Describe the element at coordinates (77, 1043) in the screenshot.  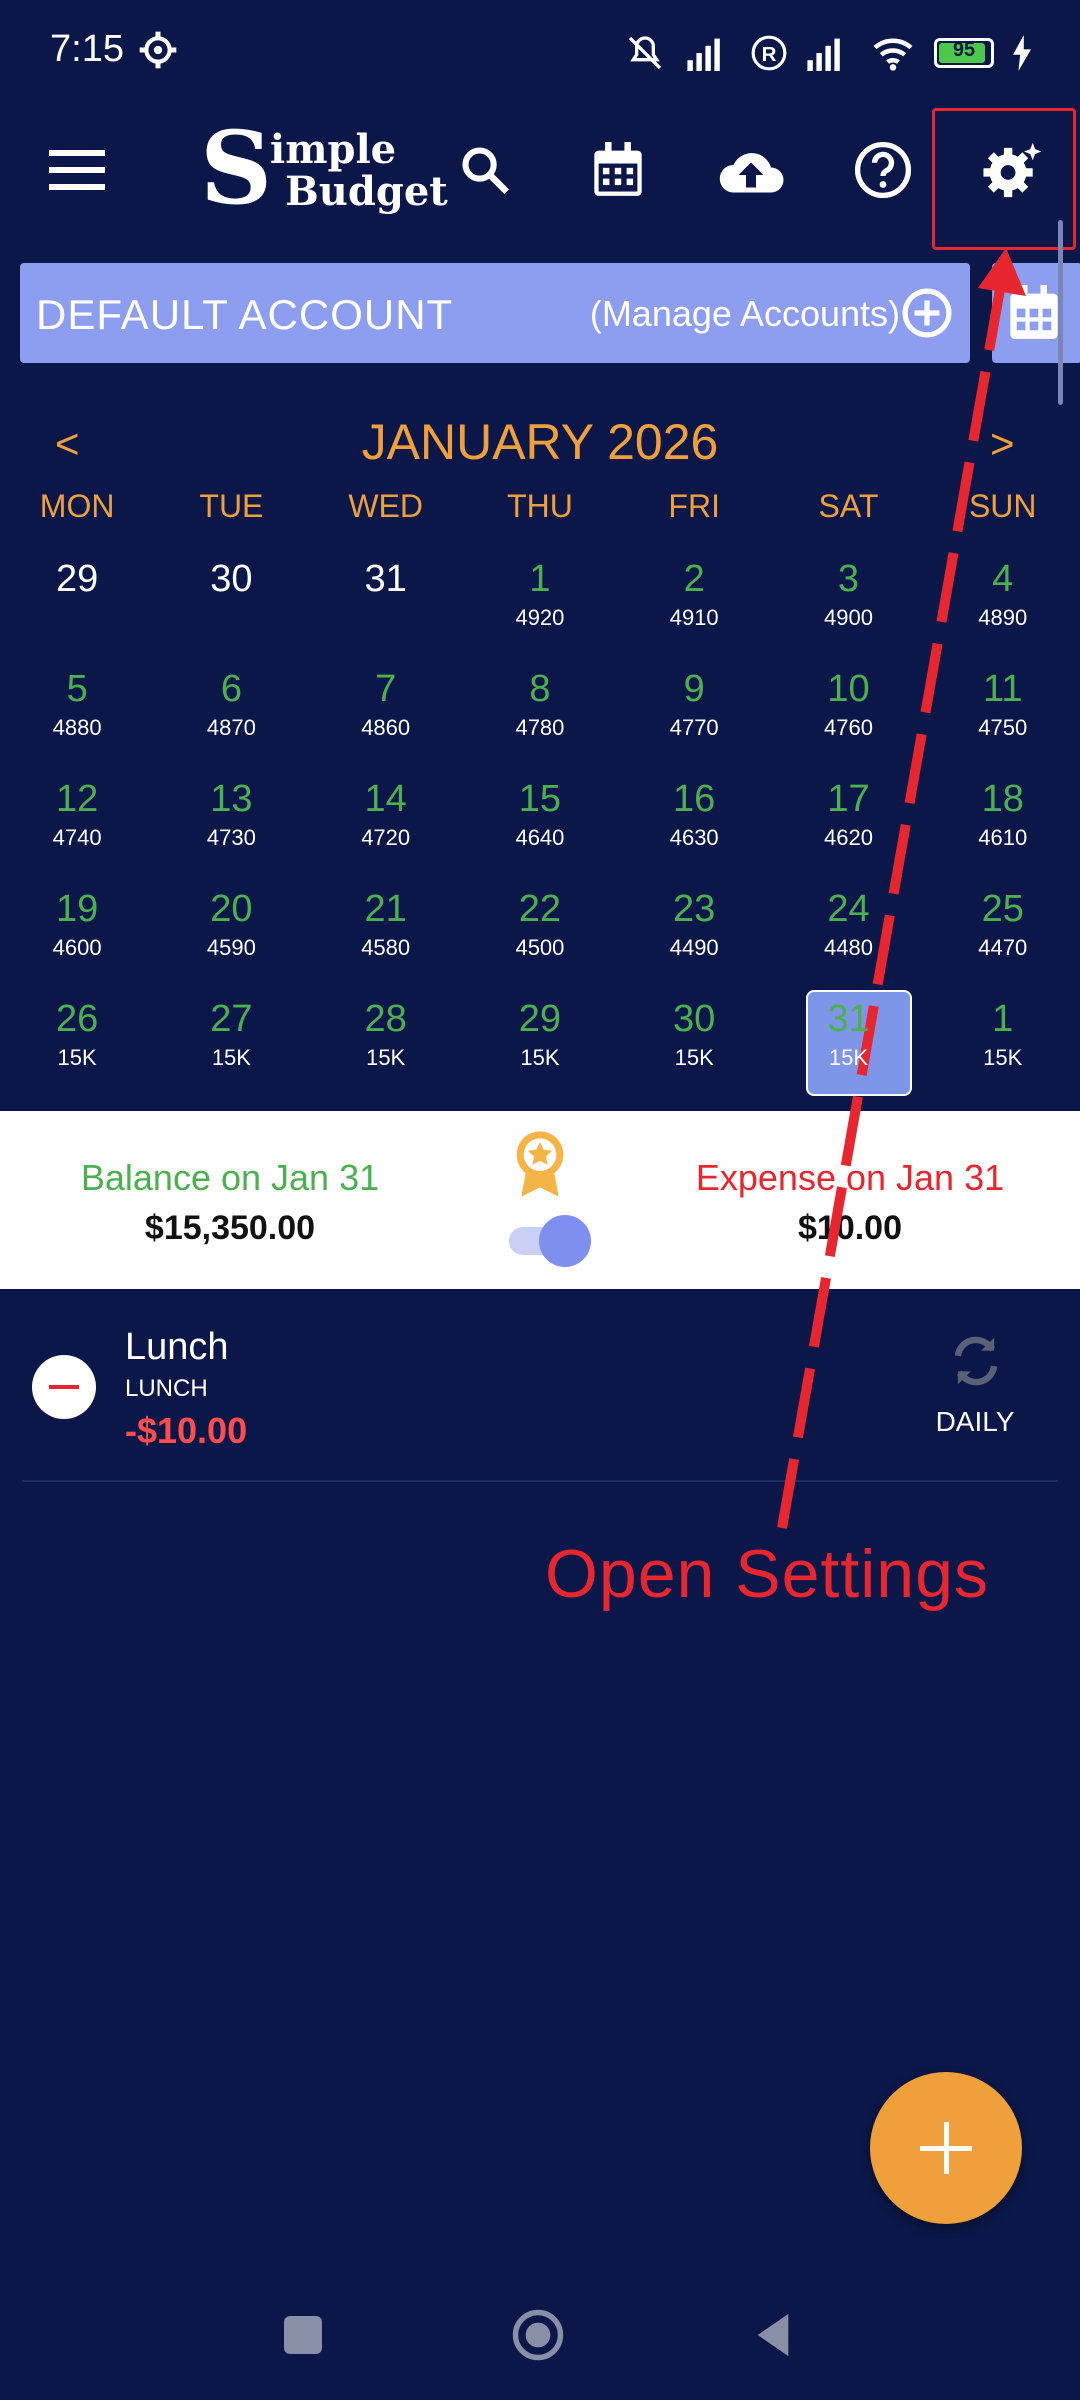
I see `calendar-day: 26 15K` at that location.